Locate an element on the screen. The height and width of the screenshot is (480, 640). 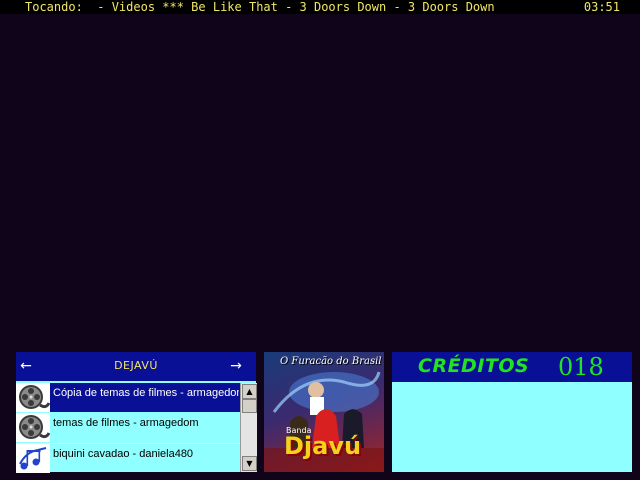
list-item-label: Cópia de temas de filmes - armagedom is located at coordinates (146, 393).